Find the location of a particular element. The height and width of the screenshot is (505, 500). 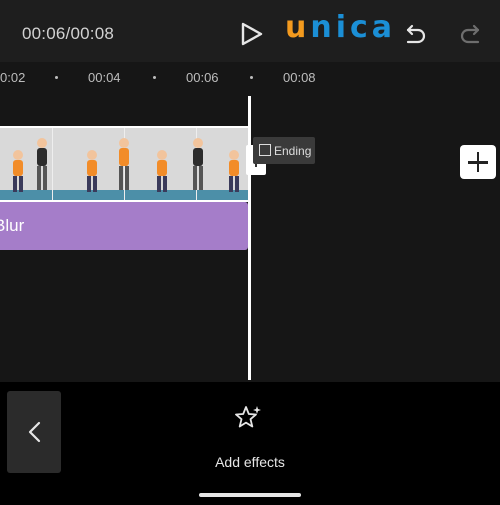

ruler-tick: 00:06 is located at coordinates (202, 77).